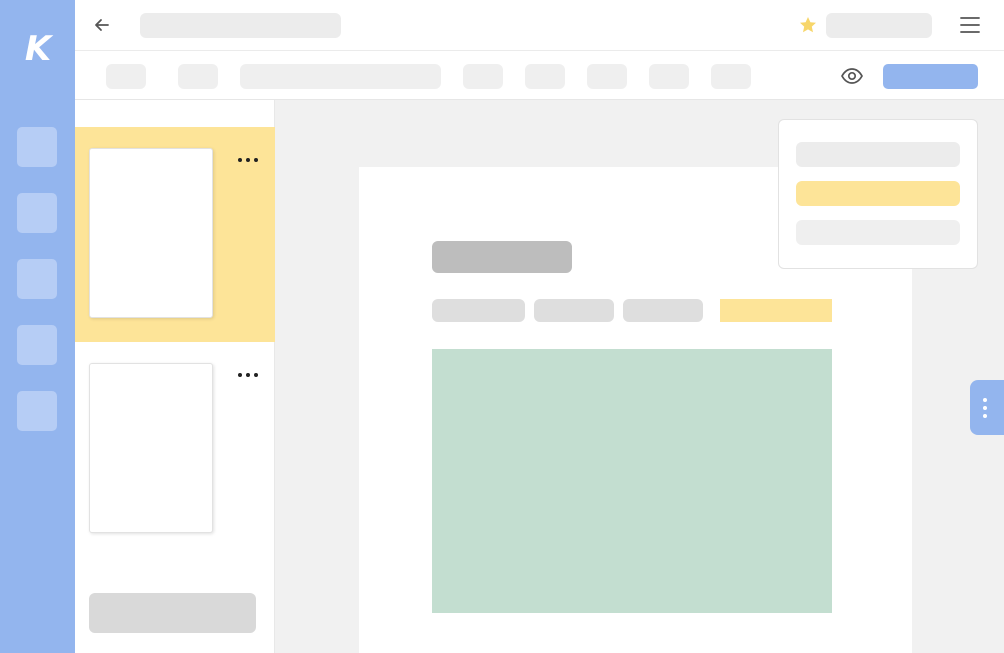 The width and height of the screenshot is (1004, 653). What do you see at coordinates (776, 310) in the screenshot?
I see `highlighted-text-placeholder` at bounding box center [776, 310].